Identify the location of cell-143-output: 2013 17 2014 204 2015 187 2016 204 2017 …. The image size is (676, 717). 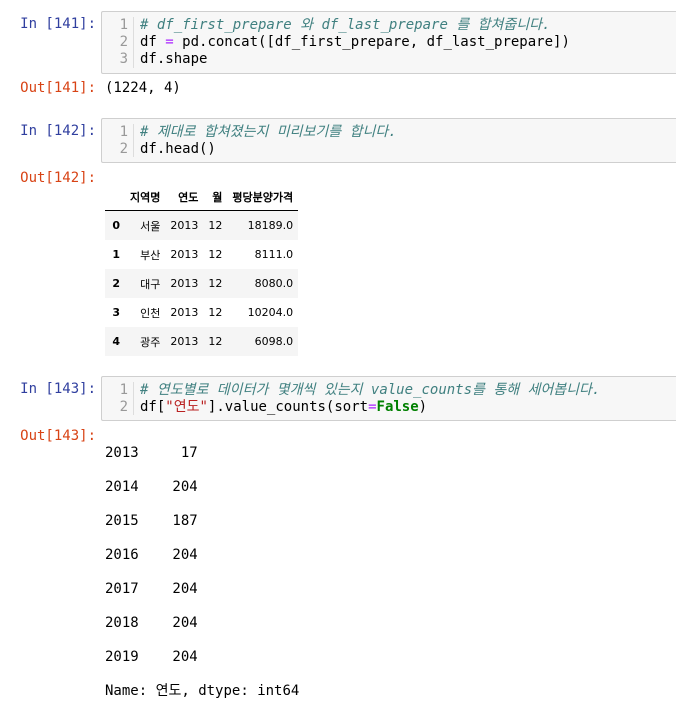
(202, 572).